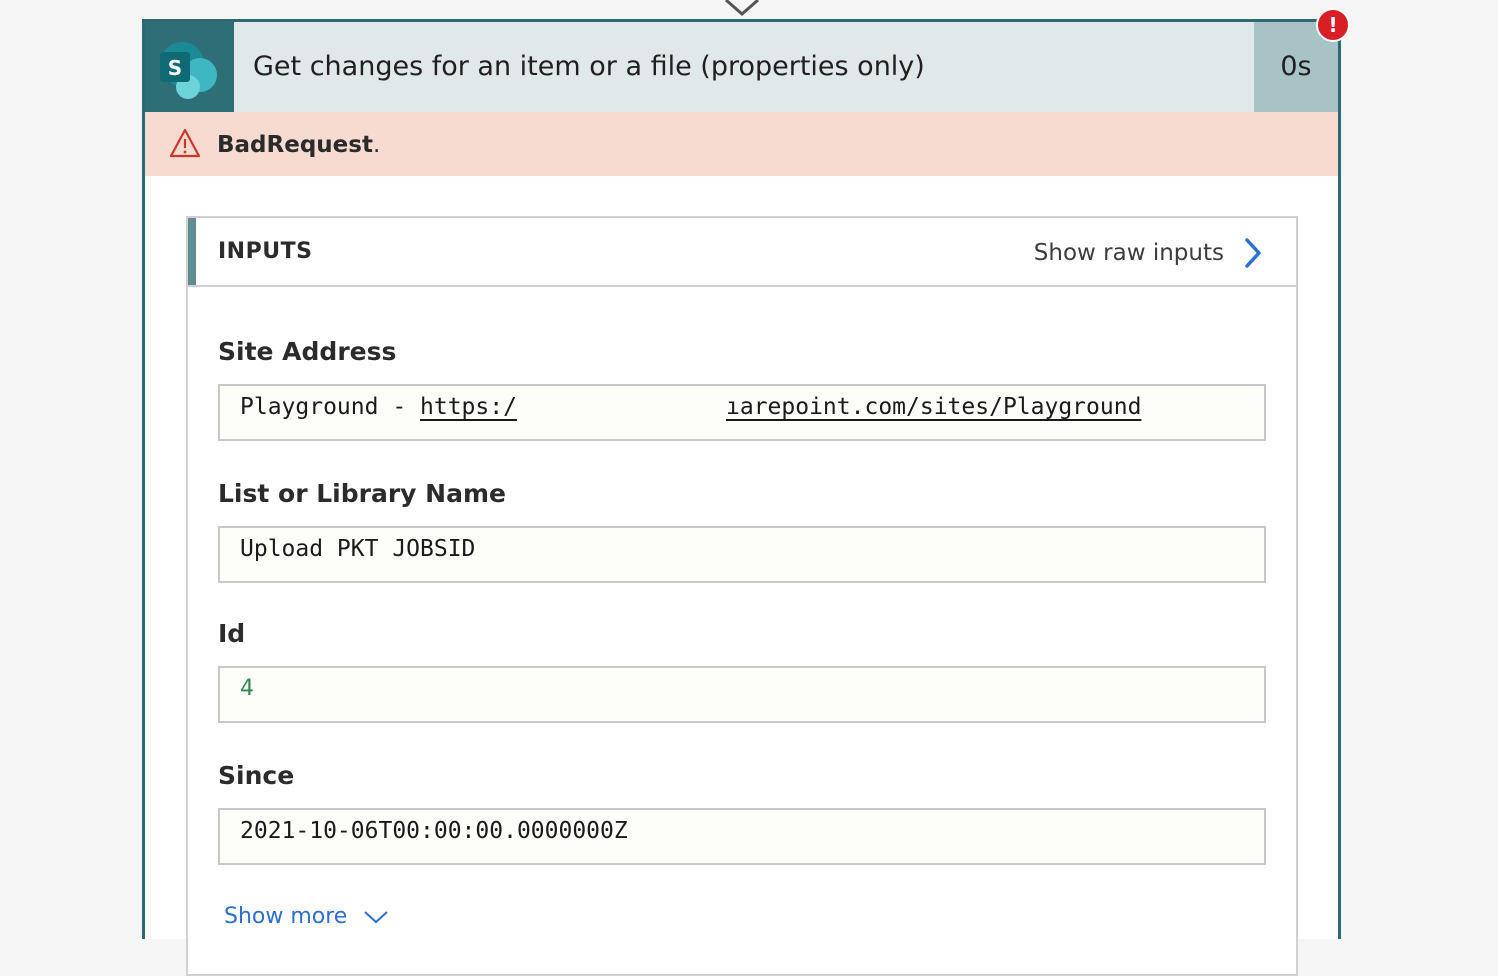  Describe the element at coordinates (295, 145) in the screenshot. I see `error-code: BadRequest` at that location.